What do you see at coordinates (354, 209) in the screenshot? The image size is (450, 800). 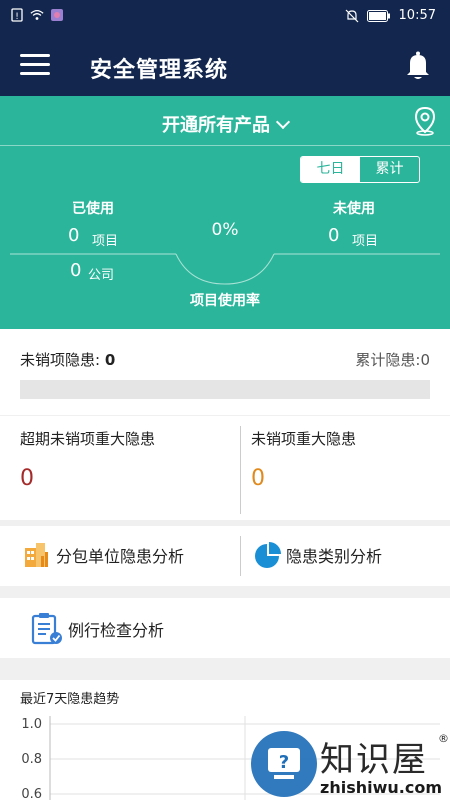 I see `unused-label: 未使用` at bounding box center [354, 209].